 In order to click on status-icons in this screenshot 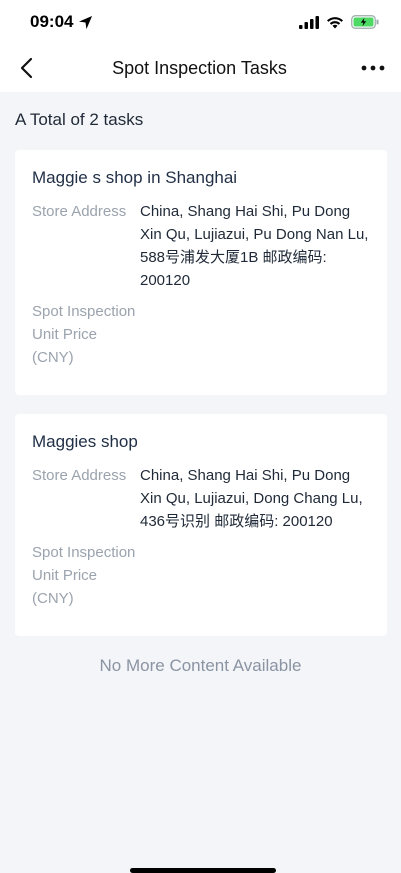, I will do `click(339, 22)`.